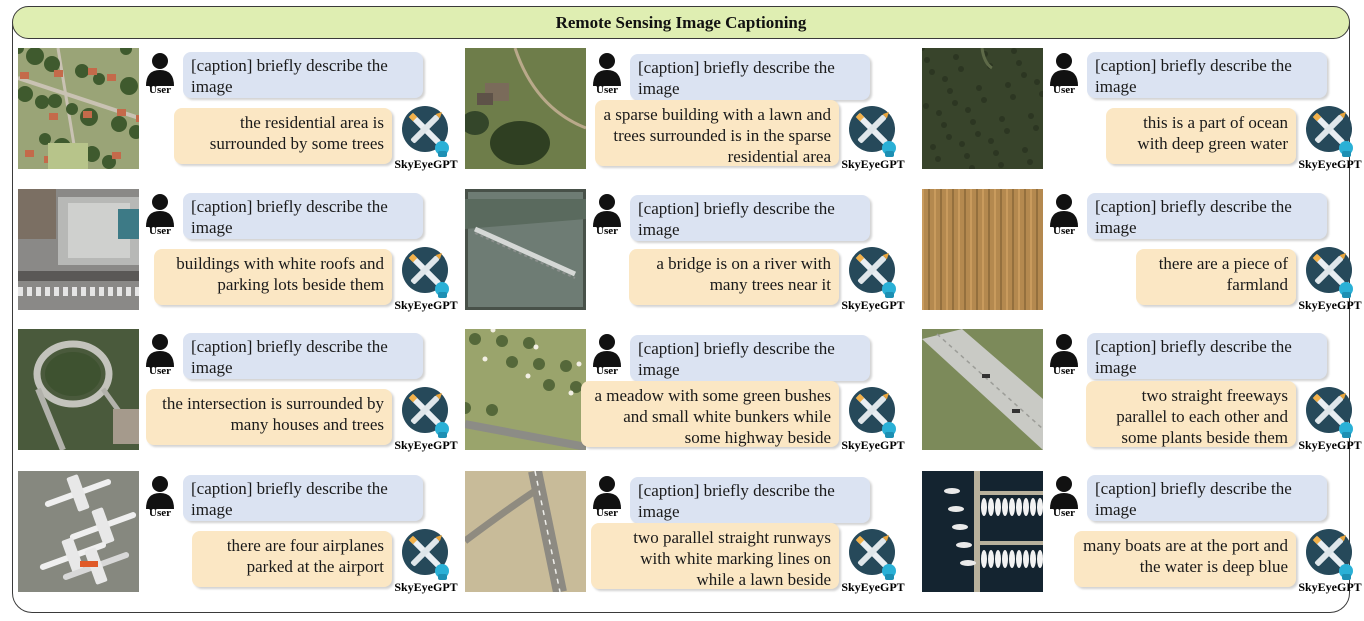  I want to click on aerial-image-boats, so click(982, 531).